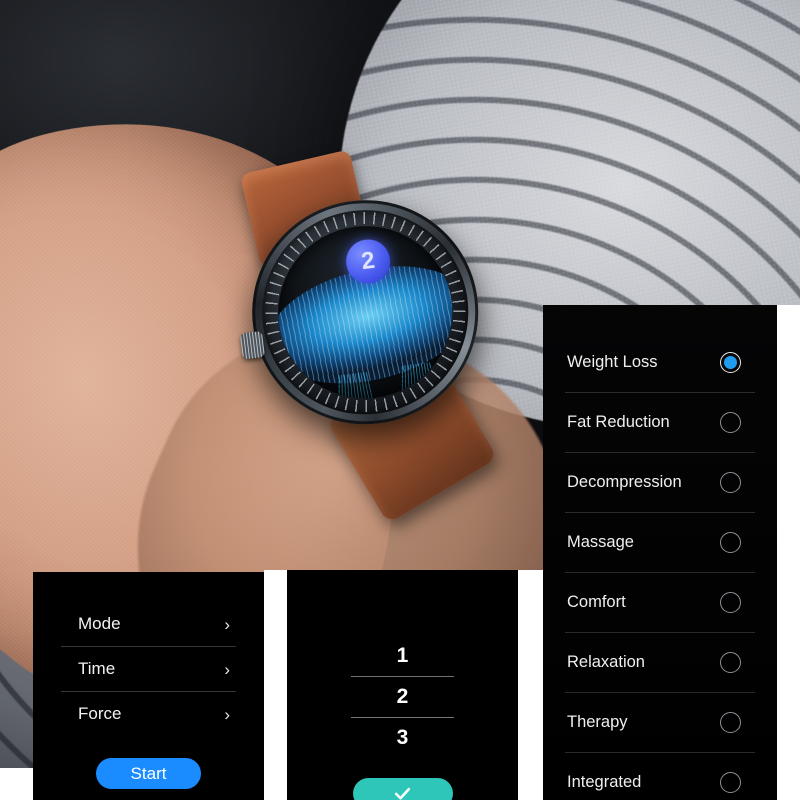 The width and height of the screenshot is (800, 800). What do you see at coordinates (604, 782) in the screenshot?
I see `mode-option-label: Integrated` at bounding box center [604, 782].